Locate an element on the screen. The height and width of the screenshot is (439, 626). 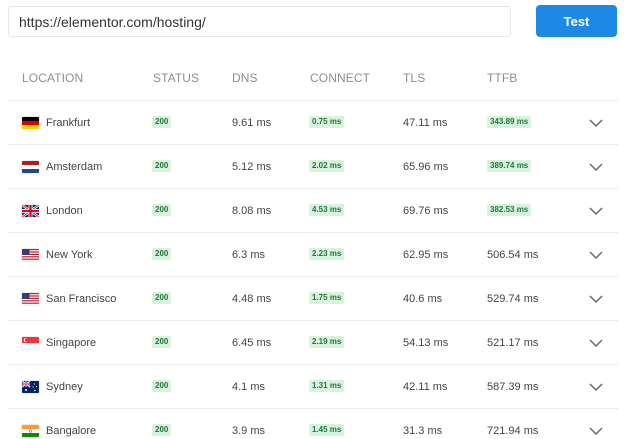
dns-cell: 3.9 ms is located at coordinates (249, 431).